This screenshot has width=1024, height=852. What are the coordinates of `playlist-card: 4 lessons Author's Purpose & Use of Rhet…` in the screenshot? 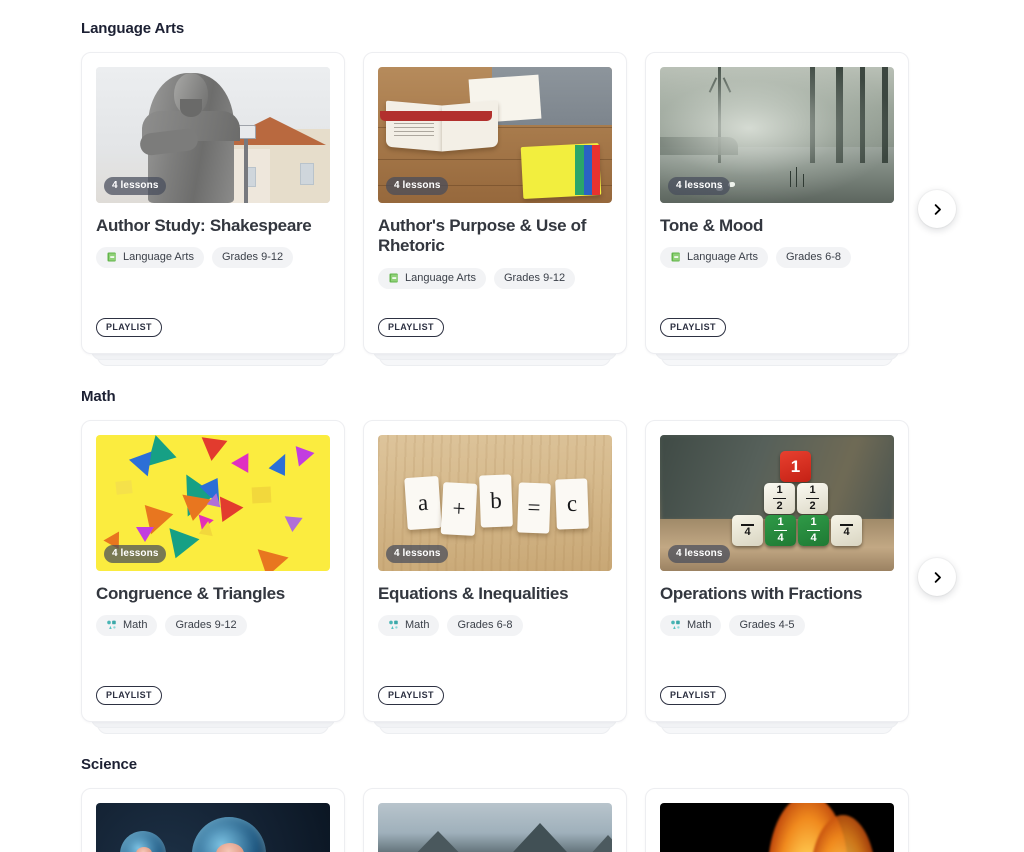 It's located at (495, 203).